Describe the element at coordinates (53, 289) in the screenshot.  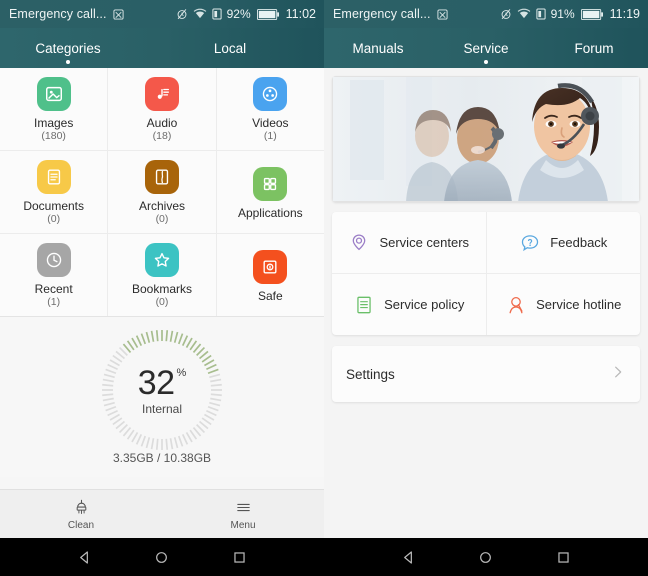
I see `category-label: Recent` at that location.